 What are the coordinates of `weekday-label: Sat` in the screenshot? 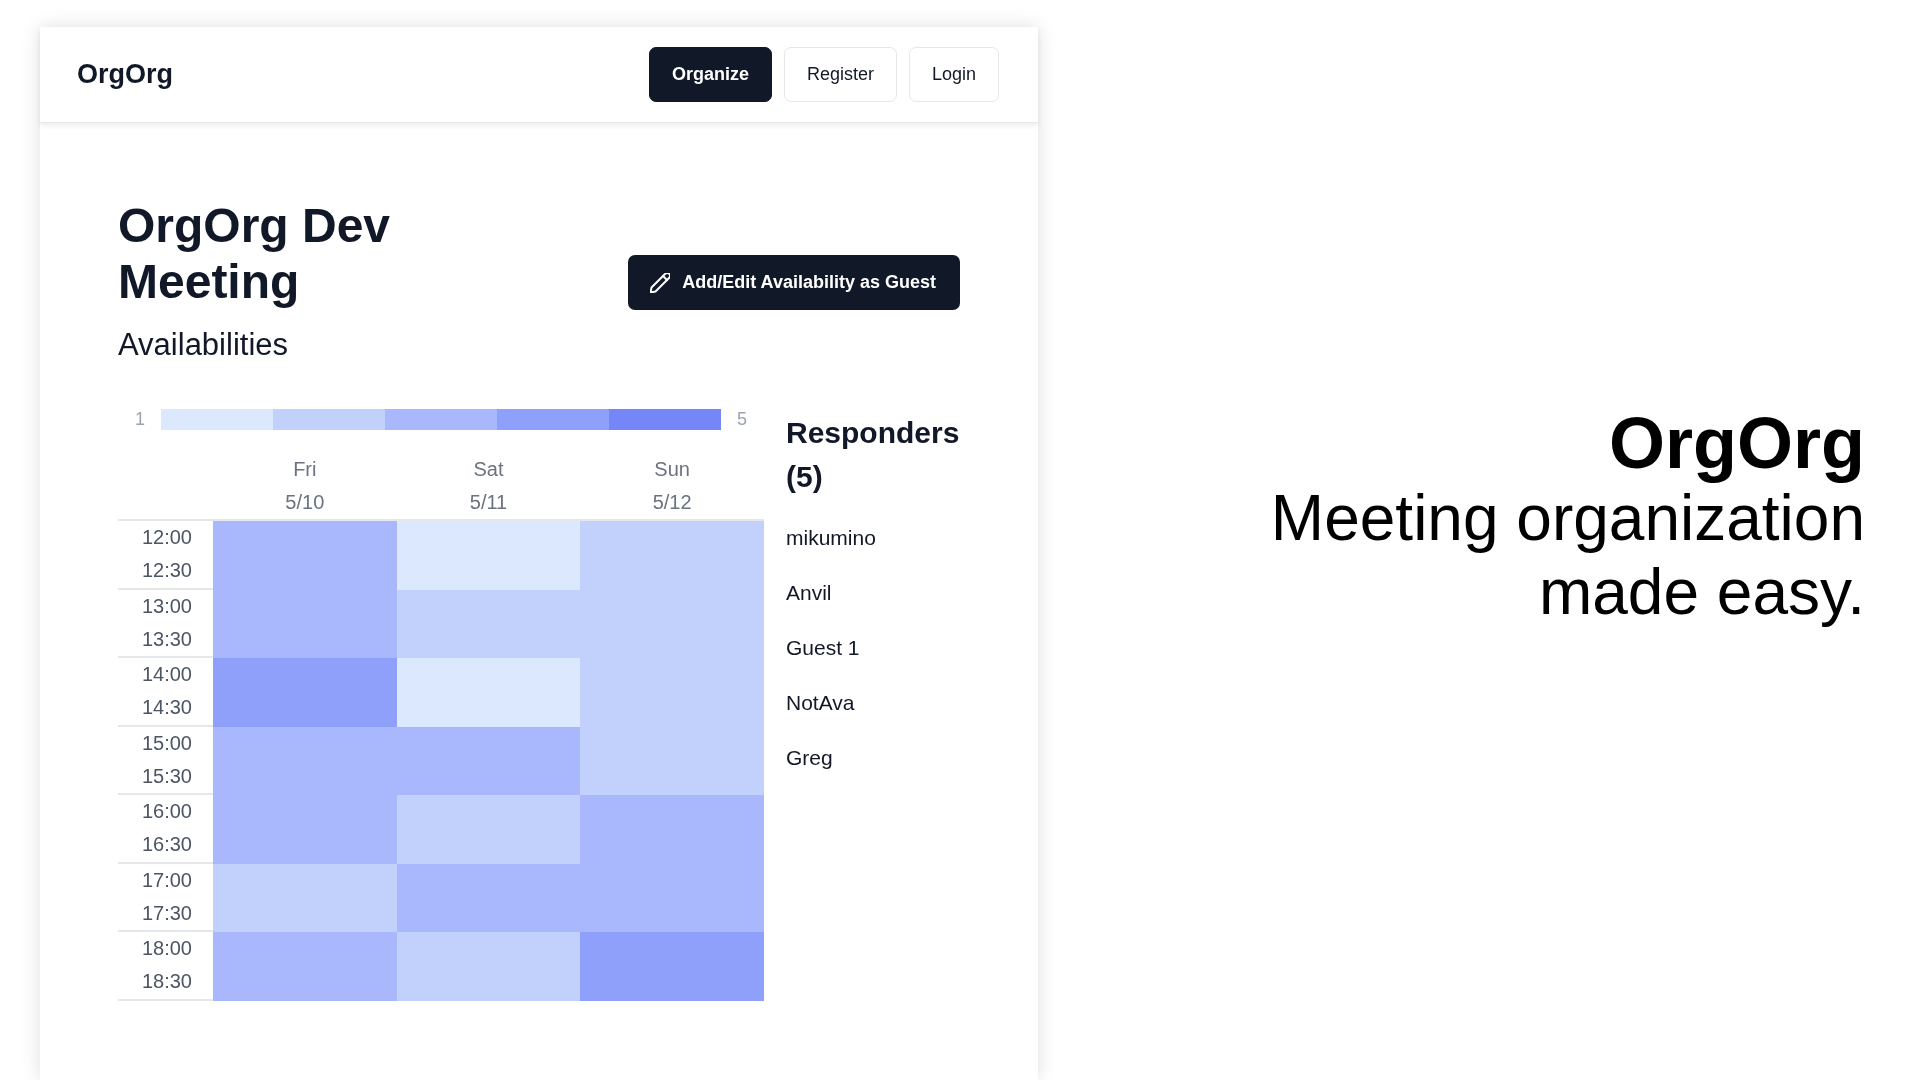 It's located at (488, 469).